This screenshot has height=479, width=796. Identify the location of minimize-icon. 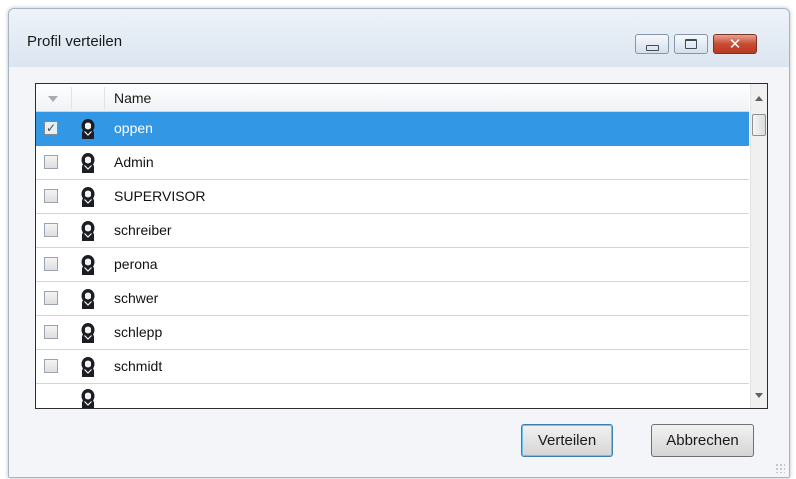
(652, 48).